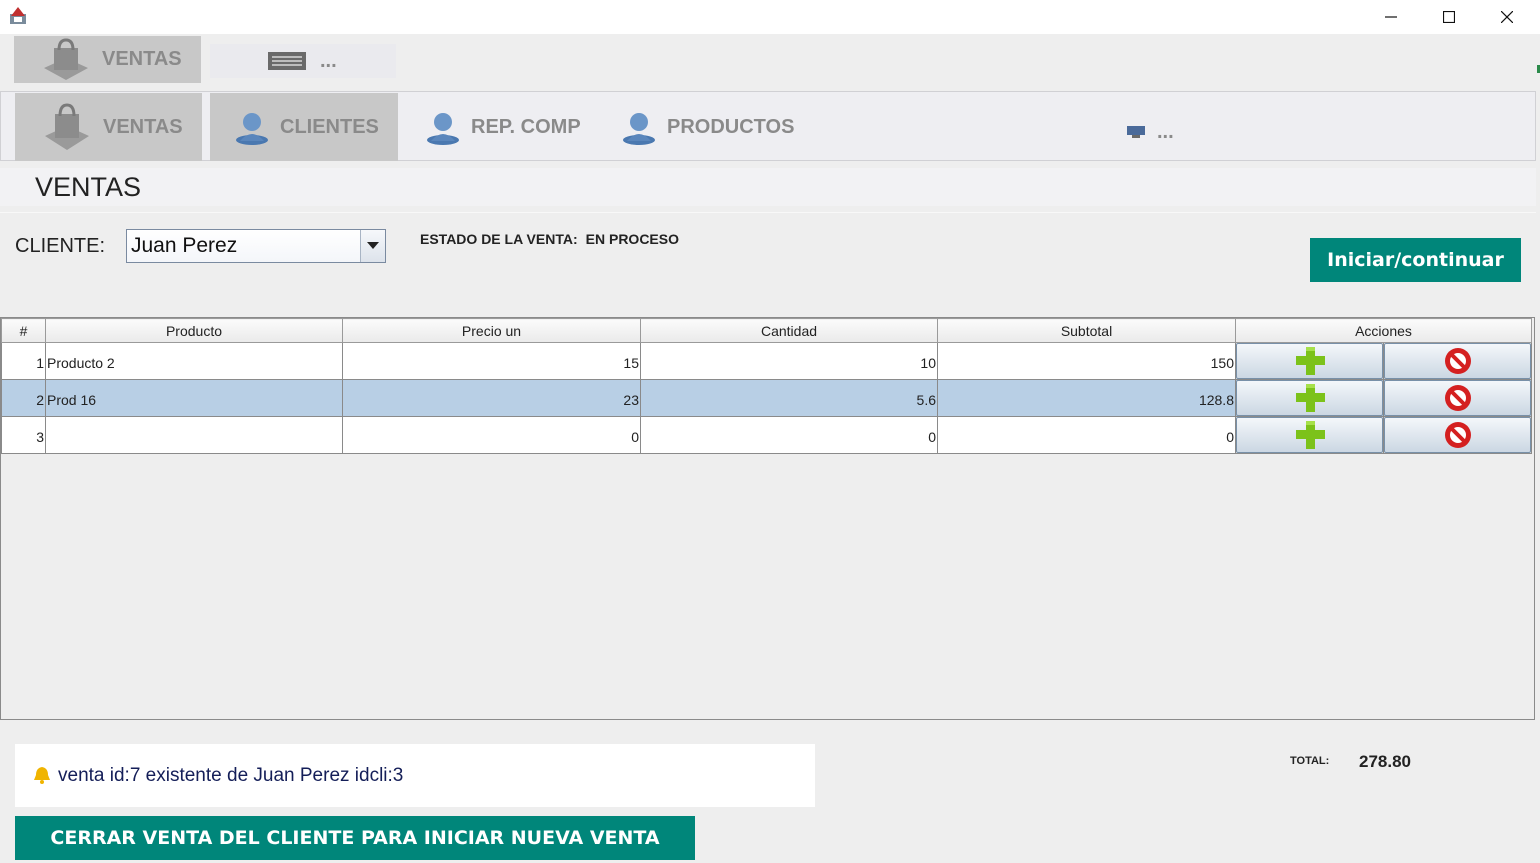 This screenshot has height=863, width=1540. What do you see at coordinates (23, 330) in the screenshot?
I see `col-header-num: #` at bounding box center [23, 330].